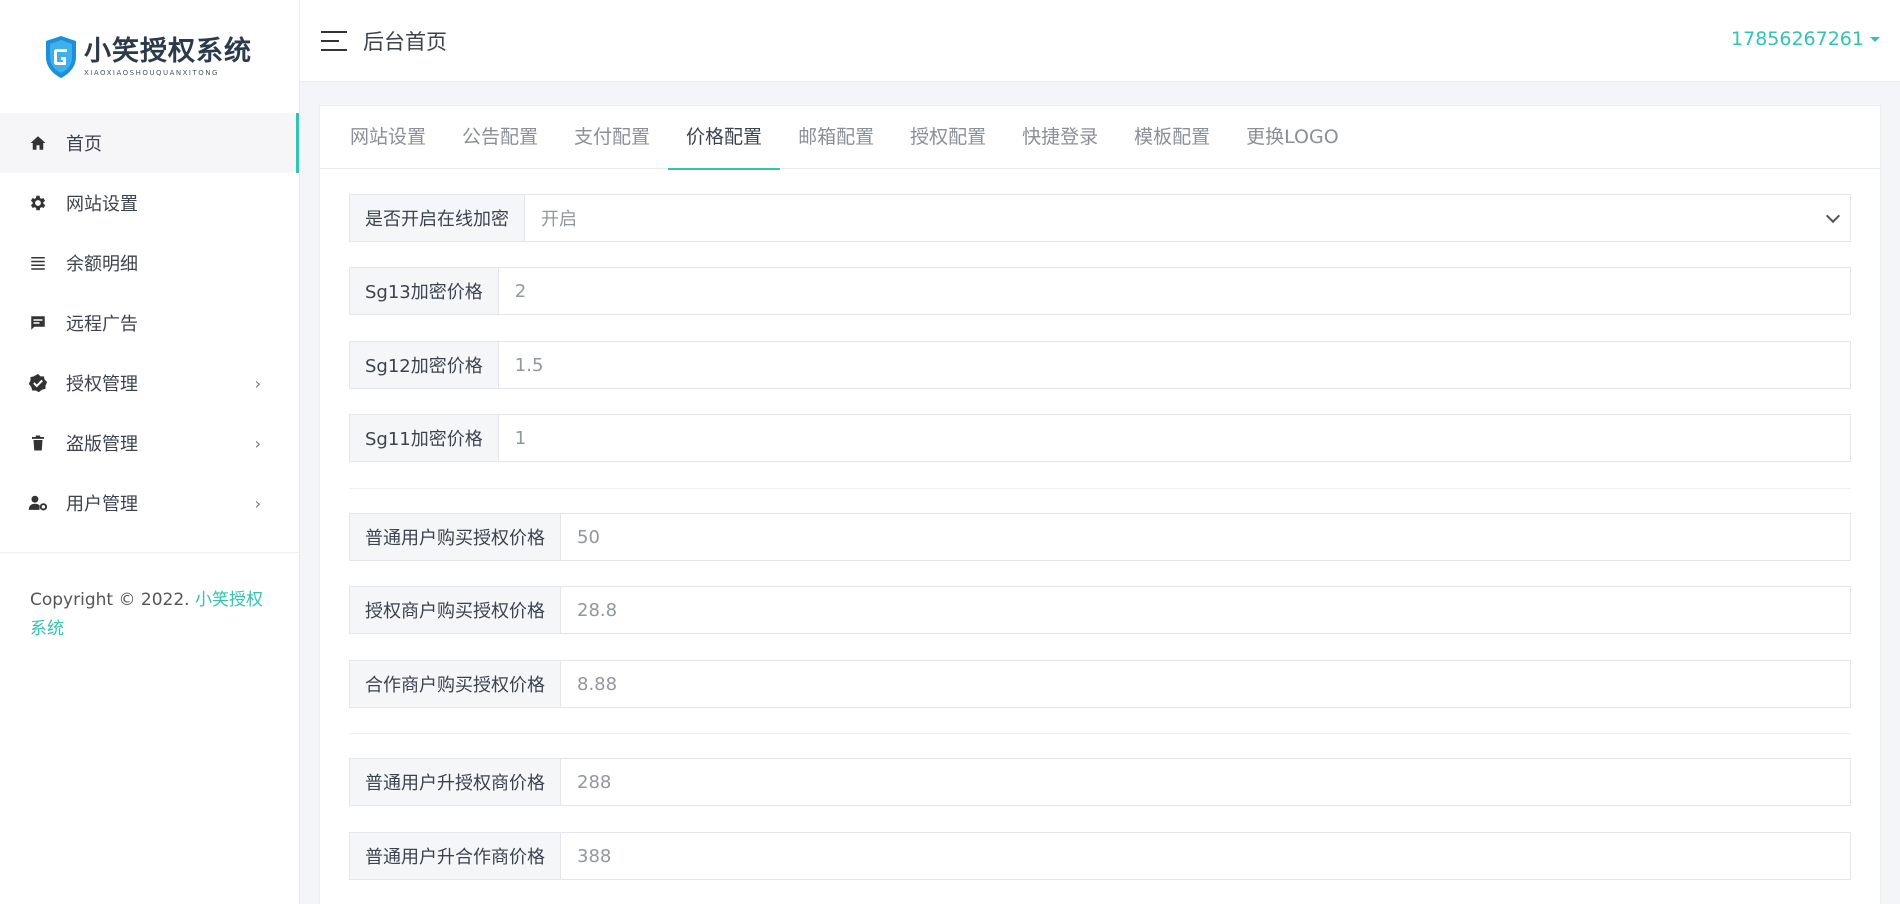 This screenshot has width=1900, height=904. Describe the element at coordinates (424, 438) in the screenshot. I see `sg11-price-label: Sg11加密价格` at that location.